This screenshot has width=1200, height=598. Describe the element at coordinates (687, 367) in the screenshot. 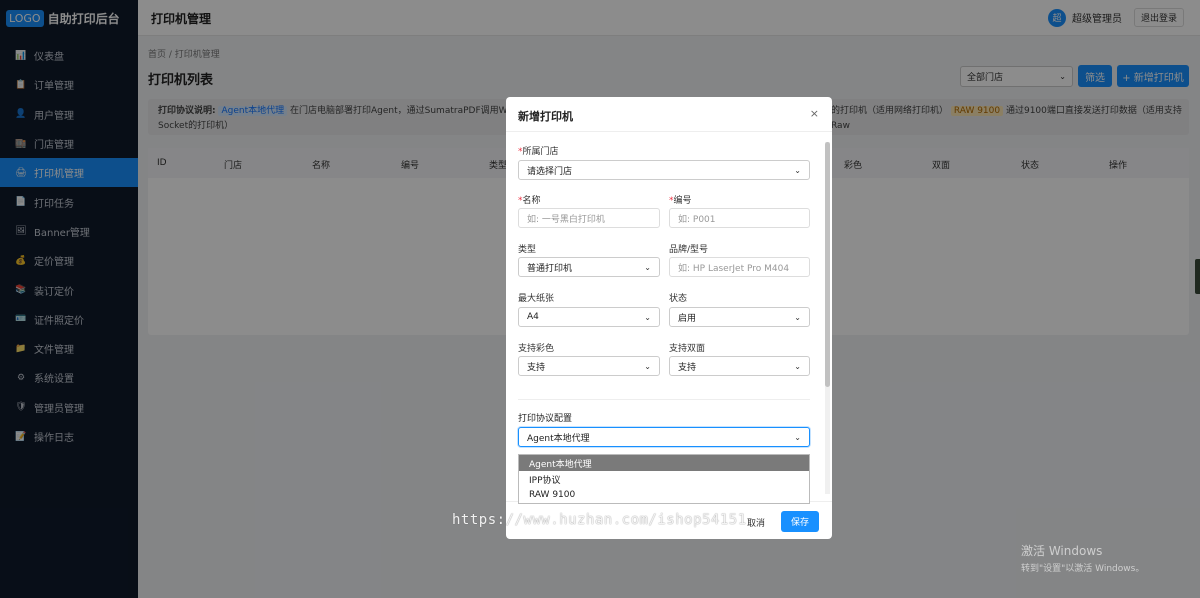

I see `duplex-select-value: 支持` at that location.